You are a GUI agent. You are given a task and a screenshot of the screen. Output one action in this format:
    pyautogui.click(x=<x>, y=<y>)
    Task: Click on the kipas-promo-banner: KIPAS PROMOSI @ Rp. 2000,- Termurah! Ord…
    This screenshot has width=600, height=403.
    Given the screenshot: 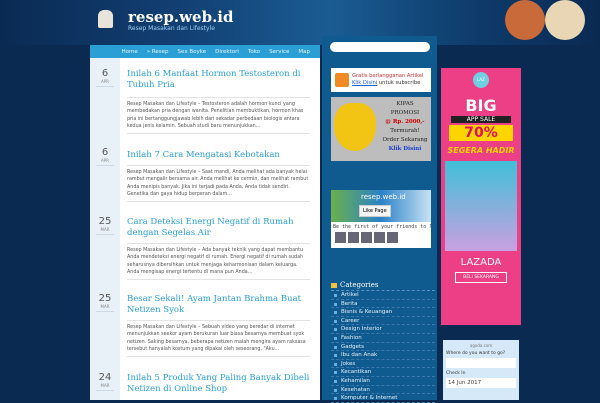 What is the action you would take?
    pyautogui.click(x=381, y=129)
    